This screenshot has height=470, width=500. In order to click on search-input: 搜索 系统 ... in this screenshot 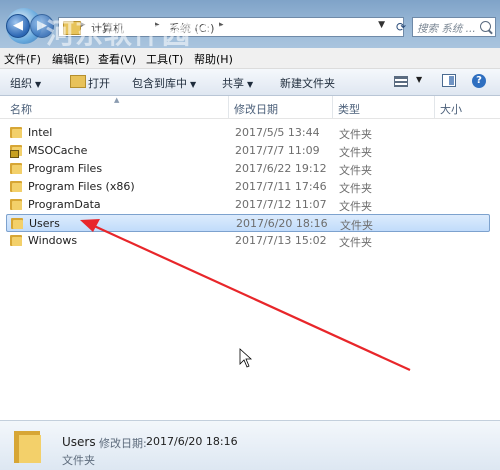, I will do `click(454, 27)`.